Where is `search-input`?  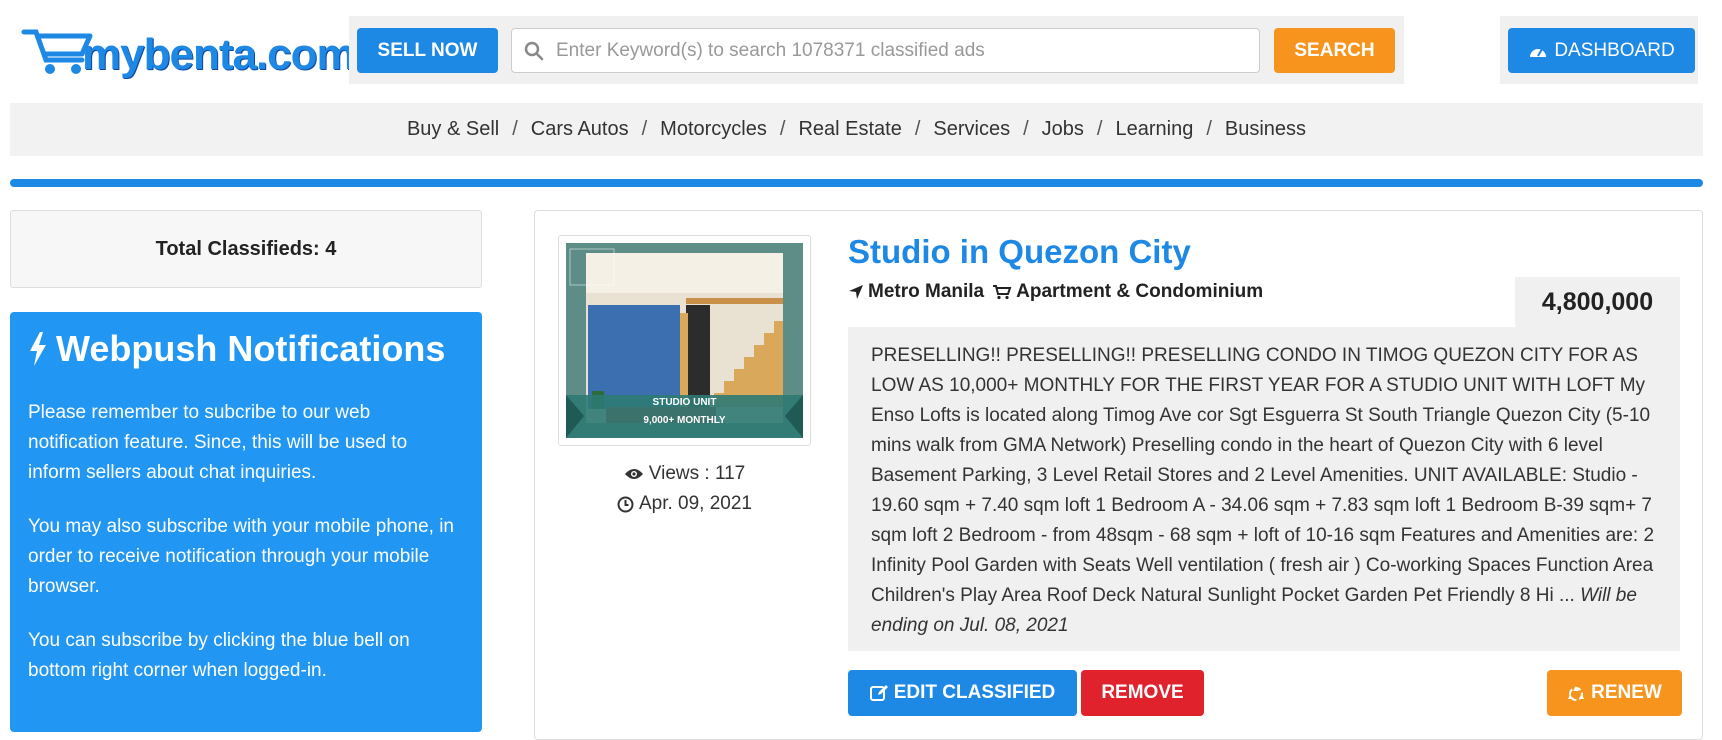 search-input is located at coordinates (901, 50).